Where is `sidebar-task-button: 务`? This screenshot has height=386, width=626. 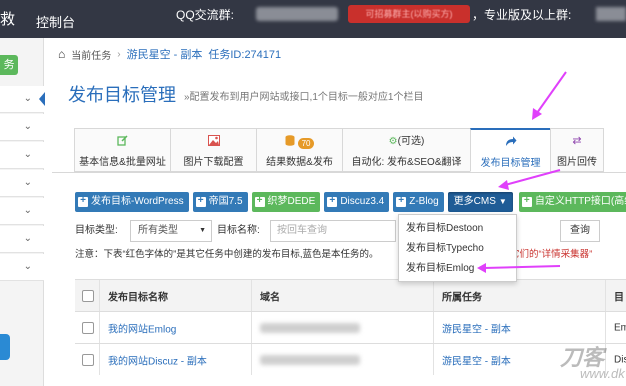 sidebar-task-button: 务 is located at coordinates (9, 65).